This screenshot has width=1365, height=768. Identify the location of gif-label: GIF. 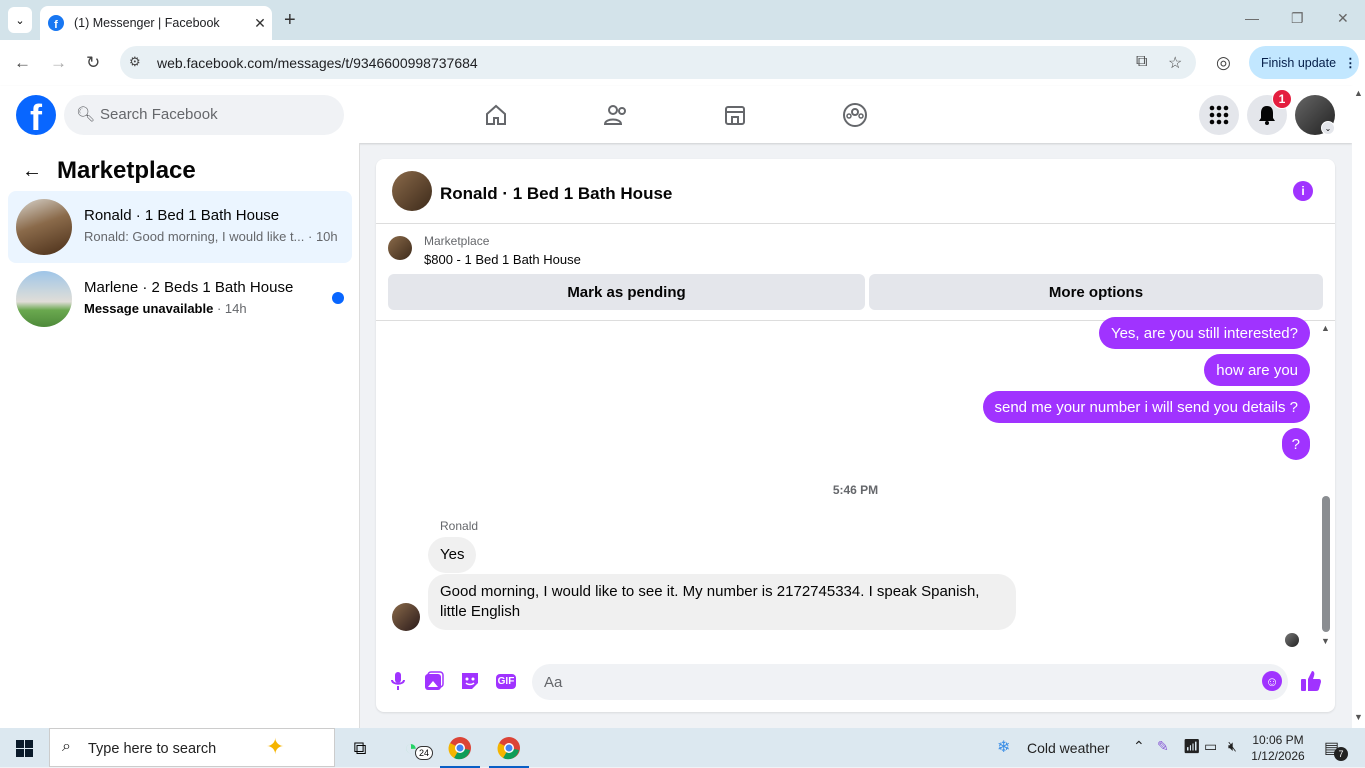
(506, 681).